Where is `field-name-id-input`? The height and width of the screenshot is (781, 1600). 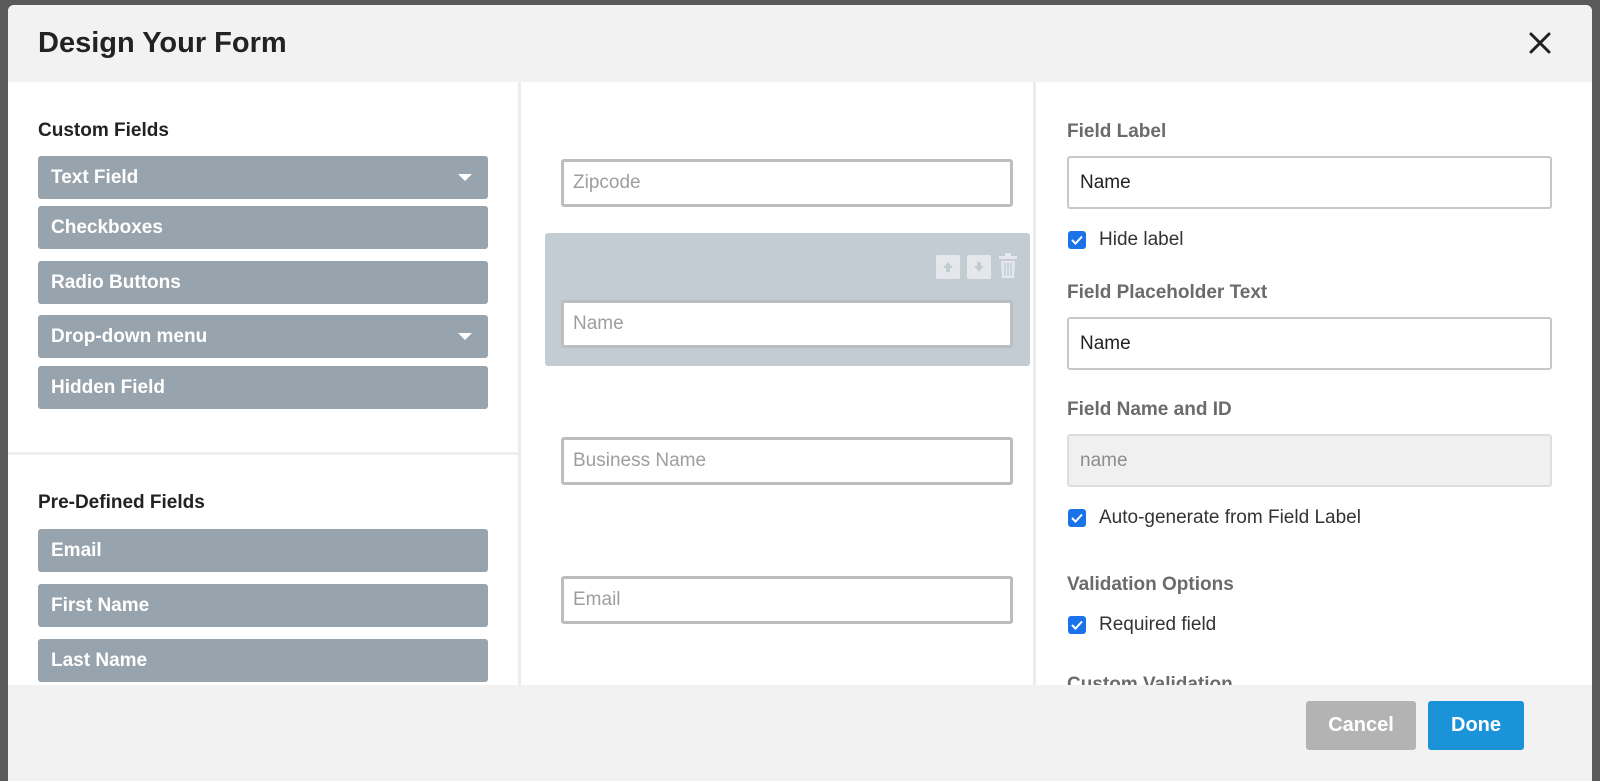 field-name-id-input is located at coordinates (1309, 460).